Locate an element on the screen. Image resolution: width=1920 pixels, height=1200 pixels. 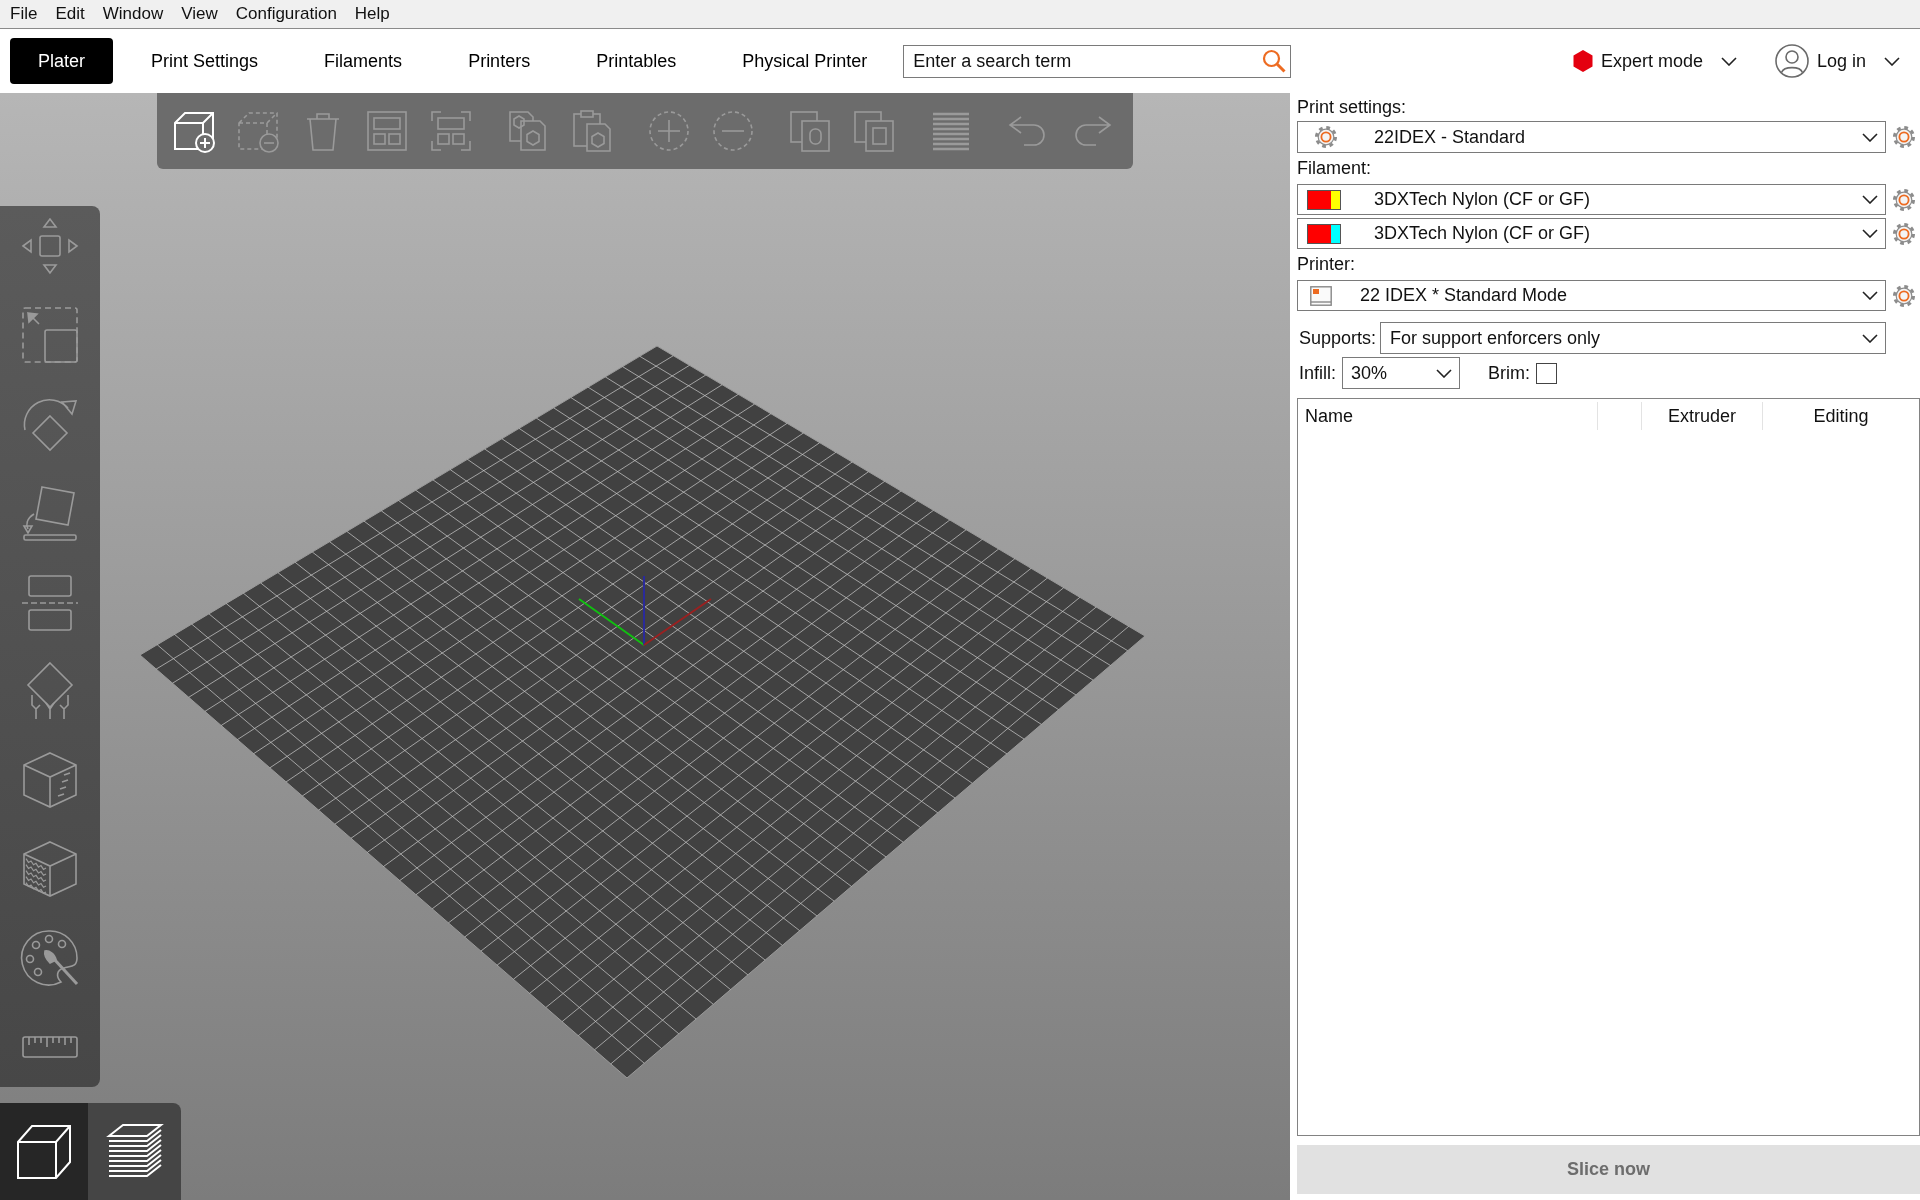
infill-label: Infill: is located at coordinates (1317, 373).